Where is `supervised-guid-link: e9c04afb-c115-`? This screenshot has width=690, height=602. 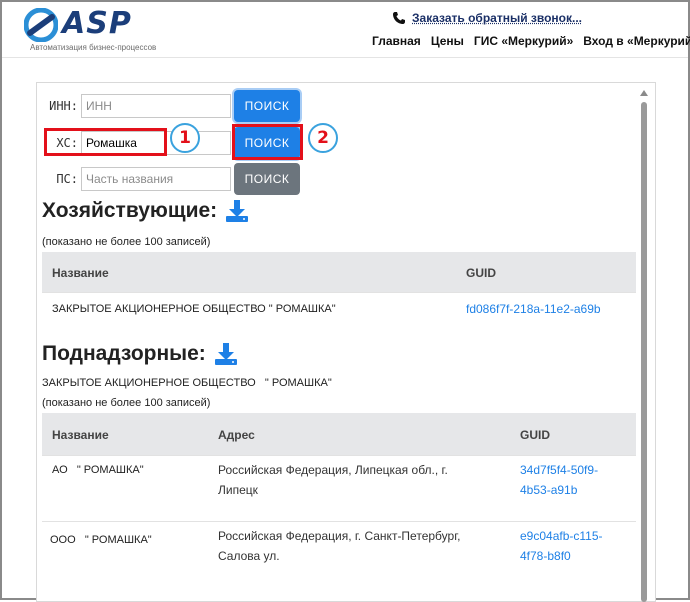 supervised-guid-link: e9c04afb-c115- is located at coordinates (561, 536).